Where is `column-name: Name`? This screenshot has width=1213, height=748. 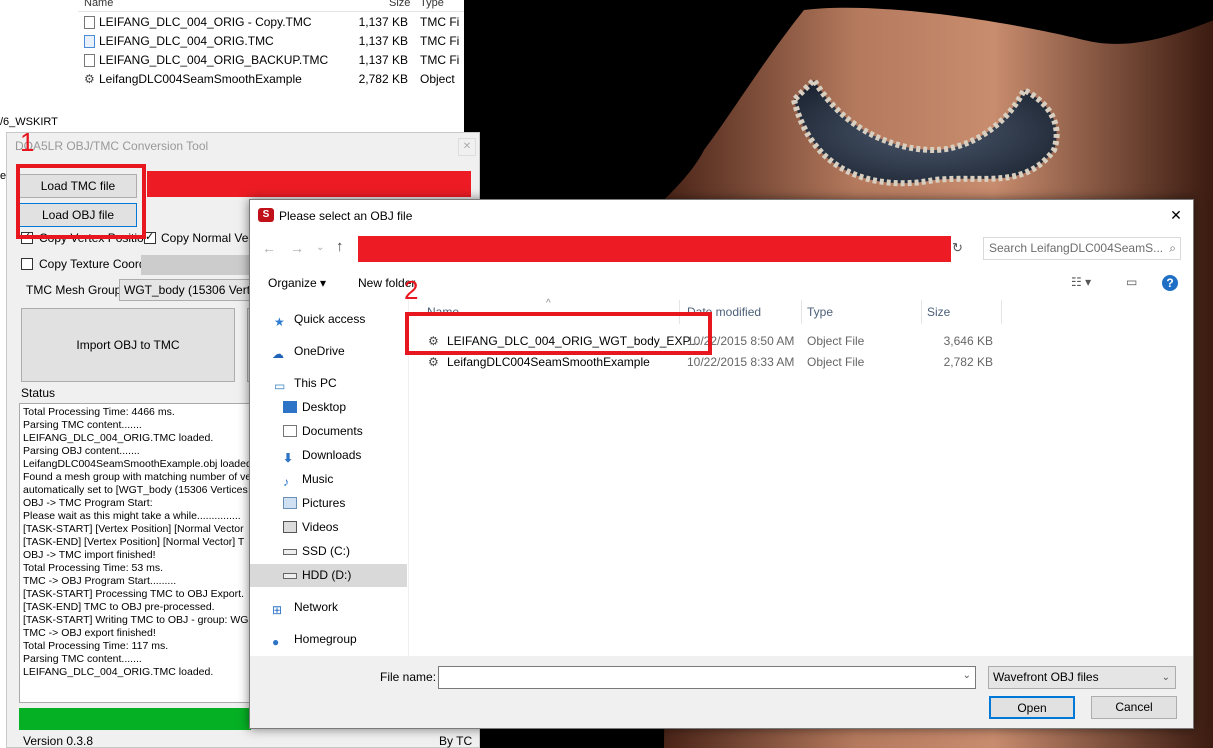
column-name: Name is located at coordinates (98, 4).